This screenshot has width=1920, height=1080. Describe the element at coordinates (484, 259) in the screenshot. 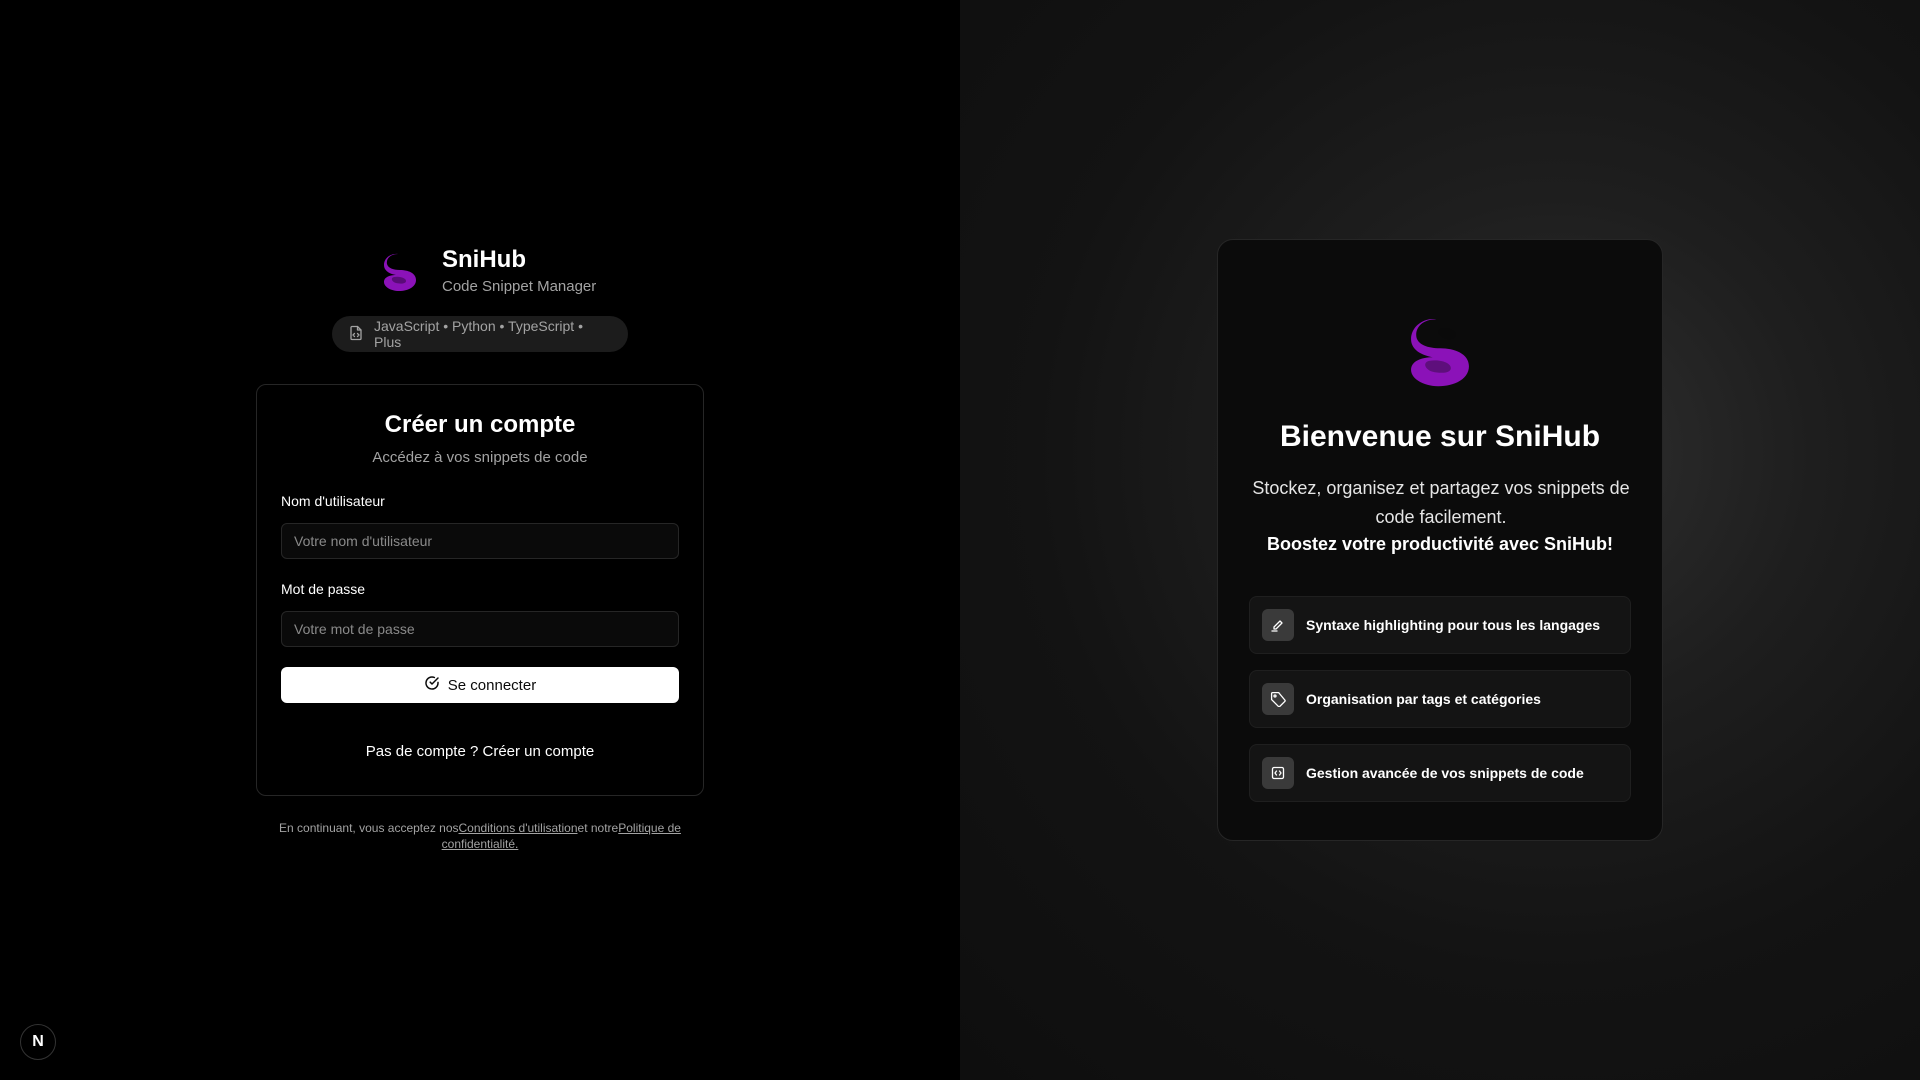

I see `brand-name: SniHub` at that location.